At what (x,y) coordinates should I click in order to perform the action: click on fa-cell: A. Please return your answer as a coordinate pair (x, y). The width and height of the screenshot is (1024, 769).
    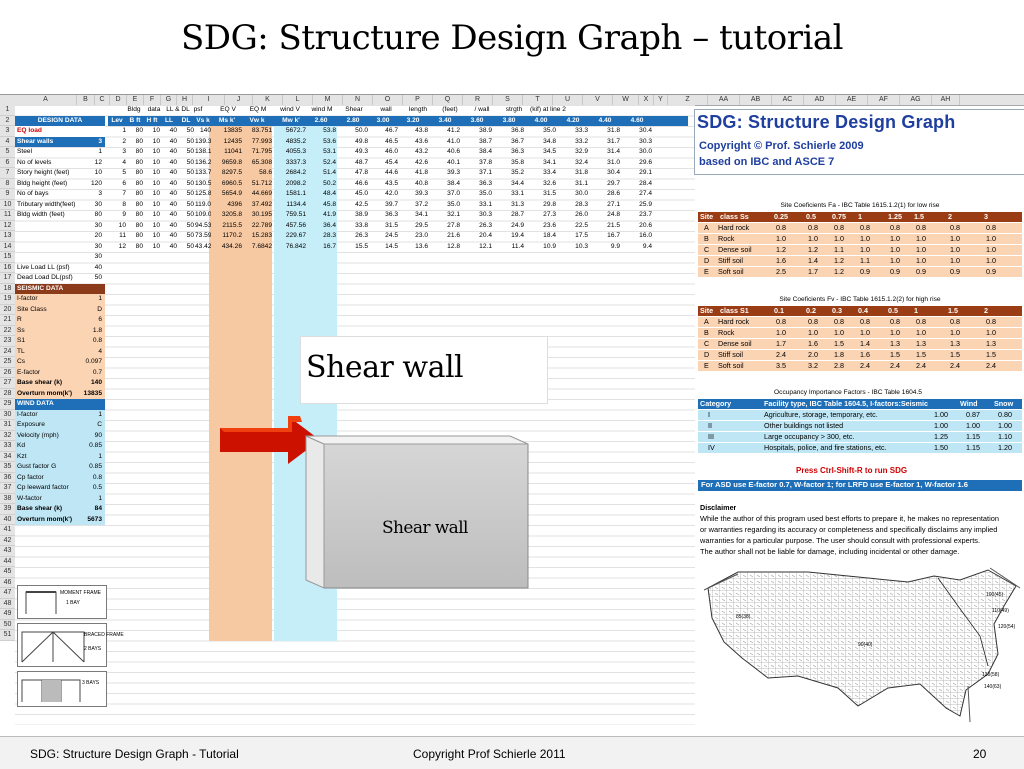
    Looking at the image, I should click on (706, 227).